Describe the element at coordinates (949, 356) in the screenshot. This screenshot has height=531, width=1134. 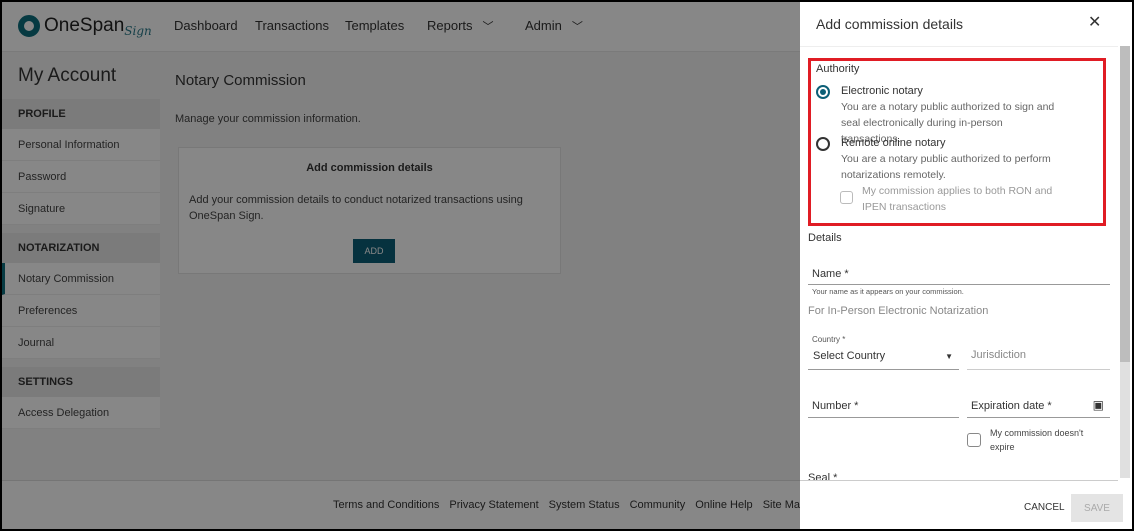
I see `dropdown-arrow-icon: ▼` at that location.